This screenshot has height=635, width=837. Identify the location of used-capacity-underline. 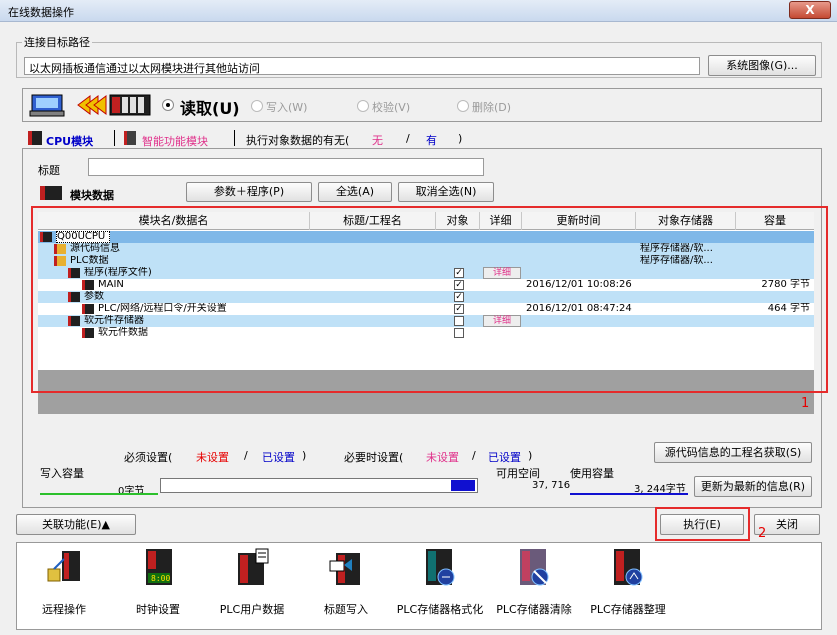
(629, 494).